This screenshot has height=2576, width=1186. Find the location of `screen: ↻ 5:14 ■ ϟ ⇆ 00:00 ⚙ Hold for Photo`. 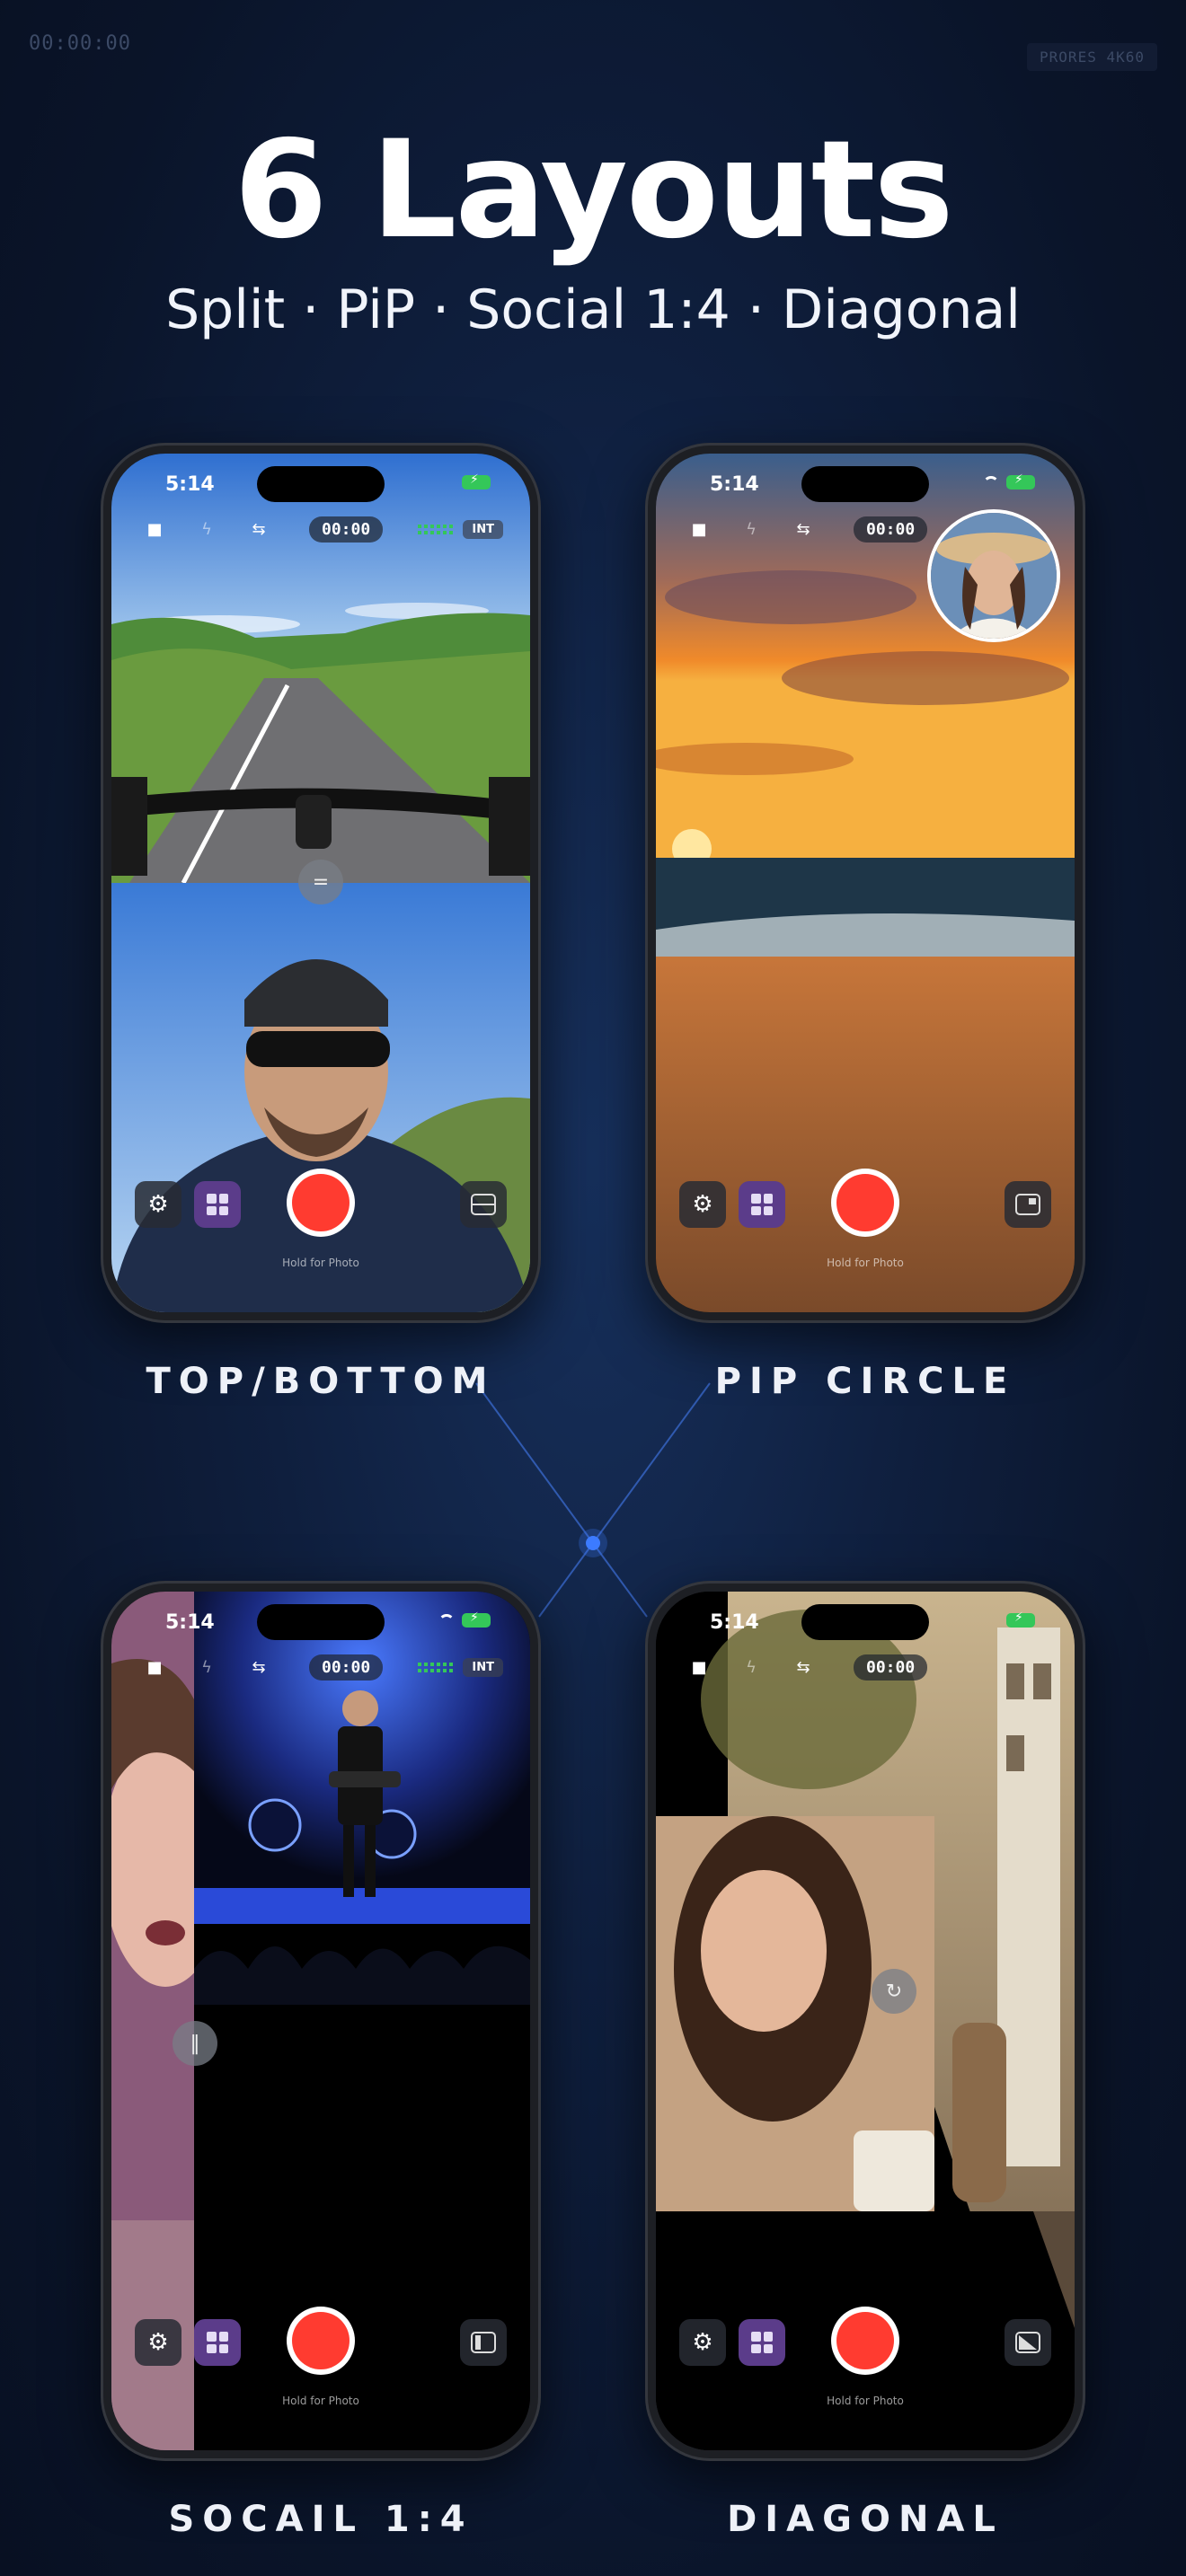

screen: ↻ 5:14 ■ ϟ ⇆ 00:00 ⚙ Hold for Photo is located at coordinates (865, 2021).